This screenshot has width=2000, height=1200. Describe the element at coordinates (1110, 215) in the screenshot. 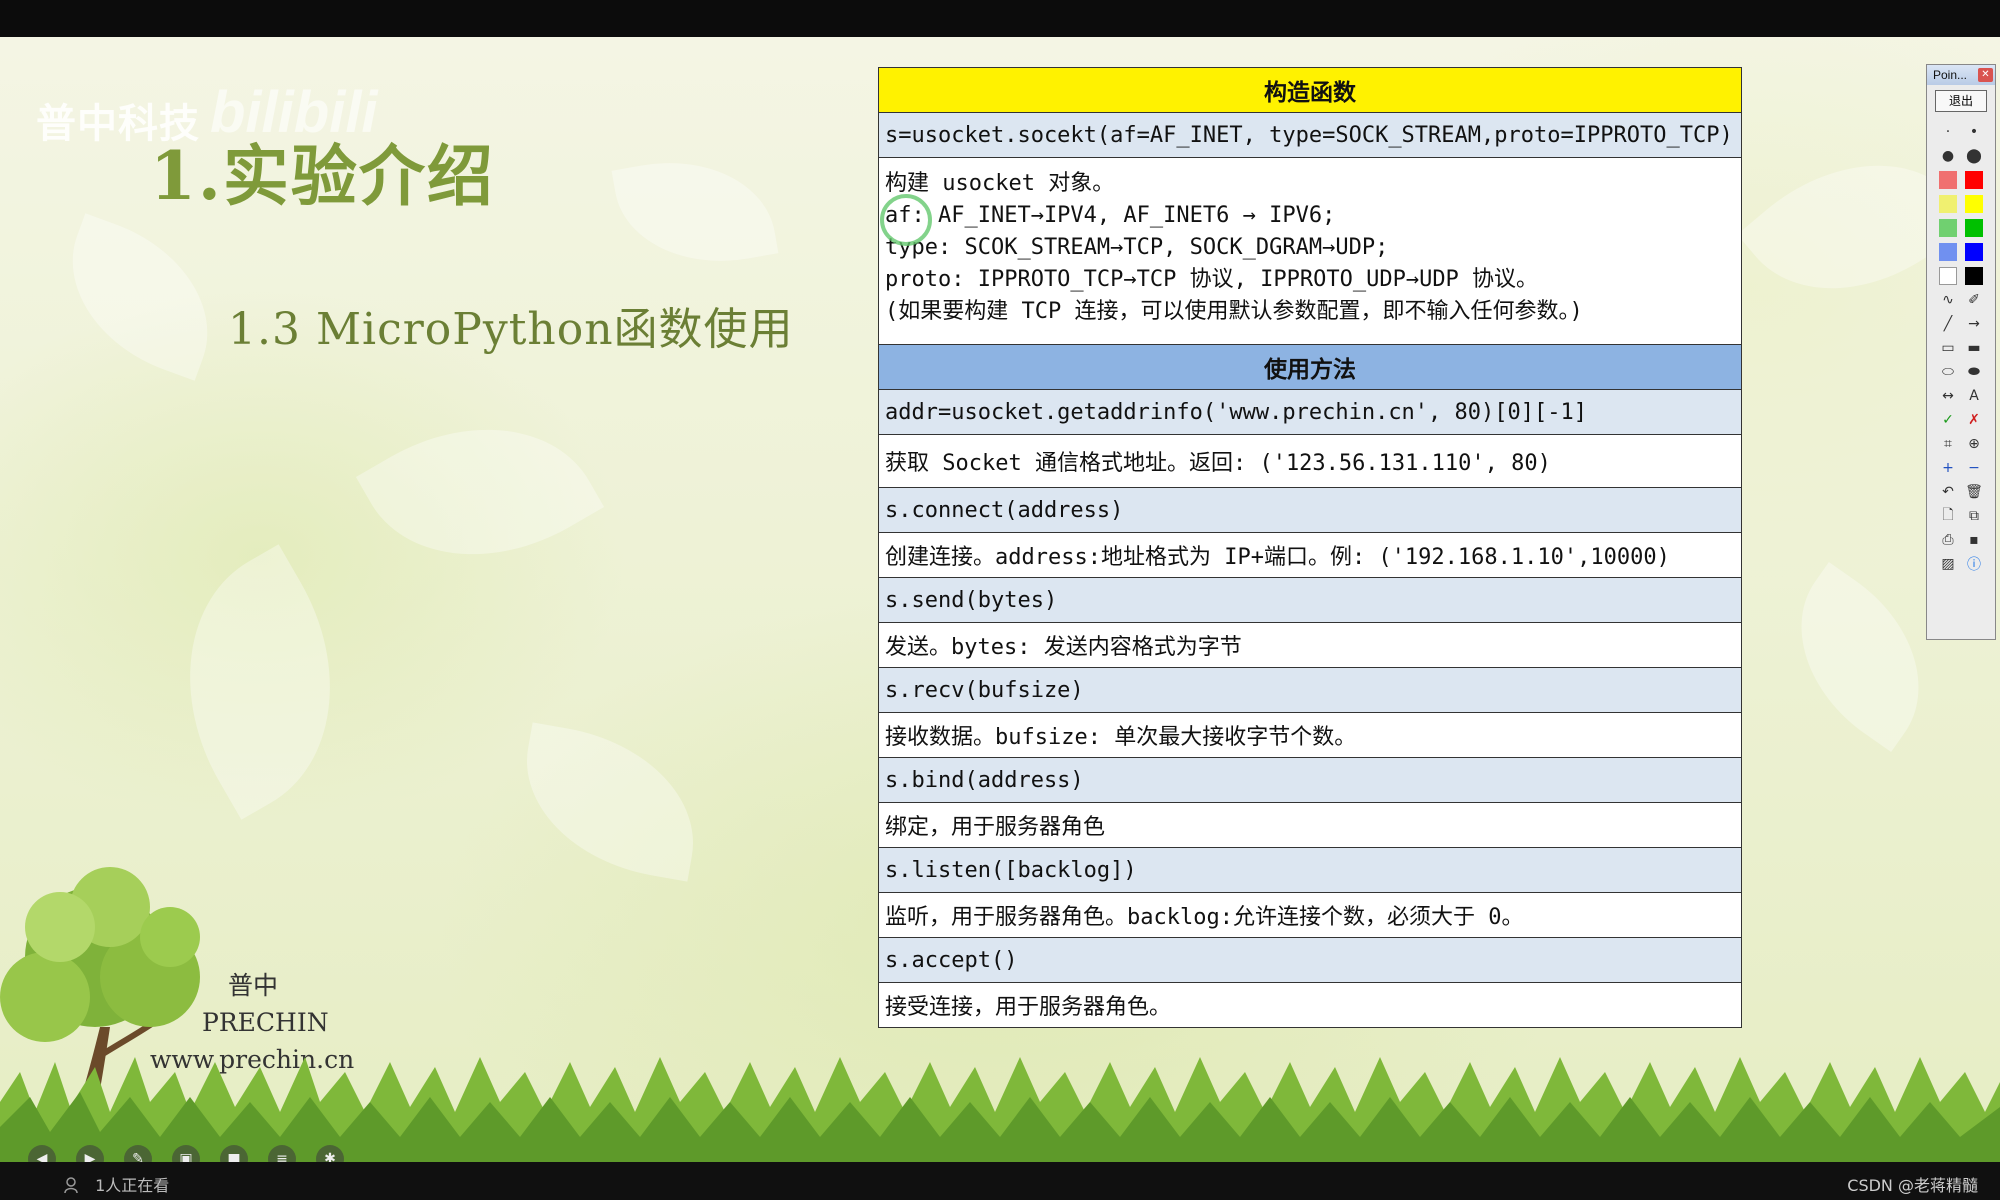

I see `constructor-desc-line: af: AF_INET→IPV4, AF_INET6 → IPV6;` at that location.